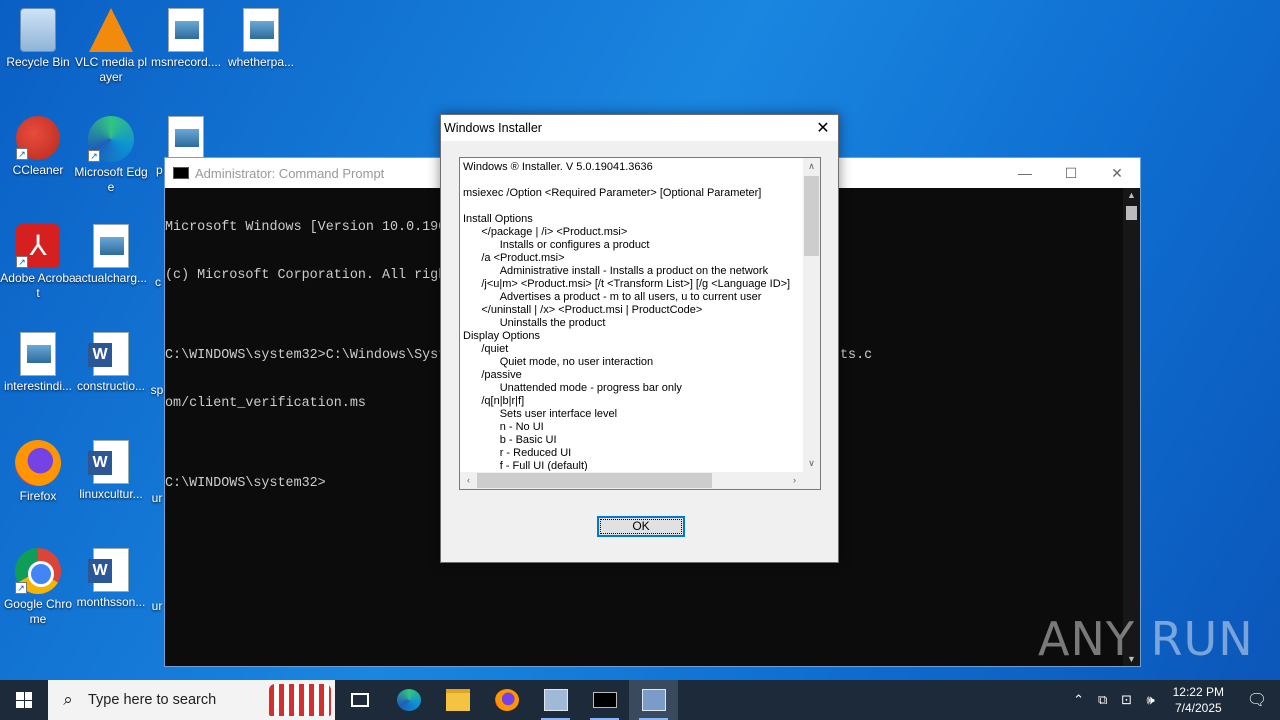 This screenshot has height=720, width=1280. Describe the element at coordinates (38, 496) in the screenshot. I see `desktop-icon-label: Firefox` at that location.